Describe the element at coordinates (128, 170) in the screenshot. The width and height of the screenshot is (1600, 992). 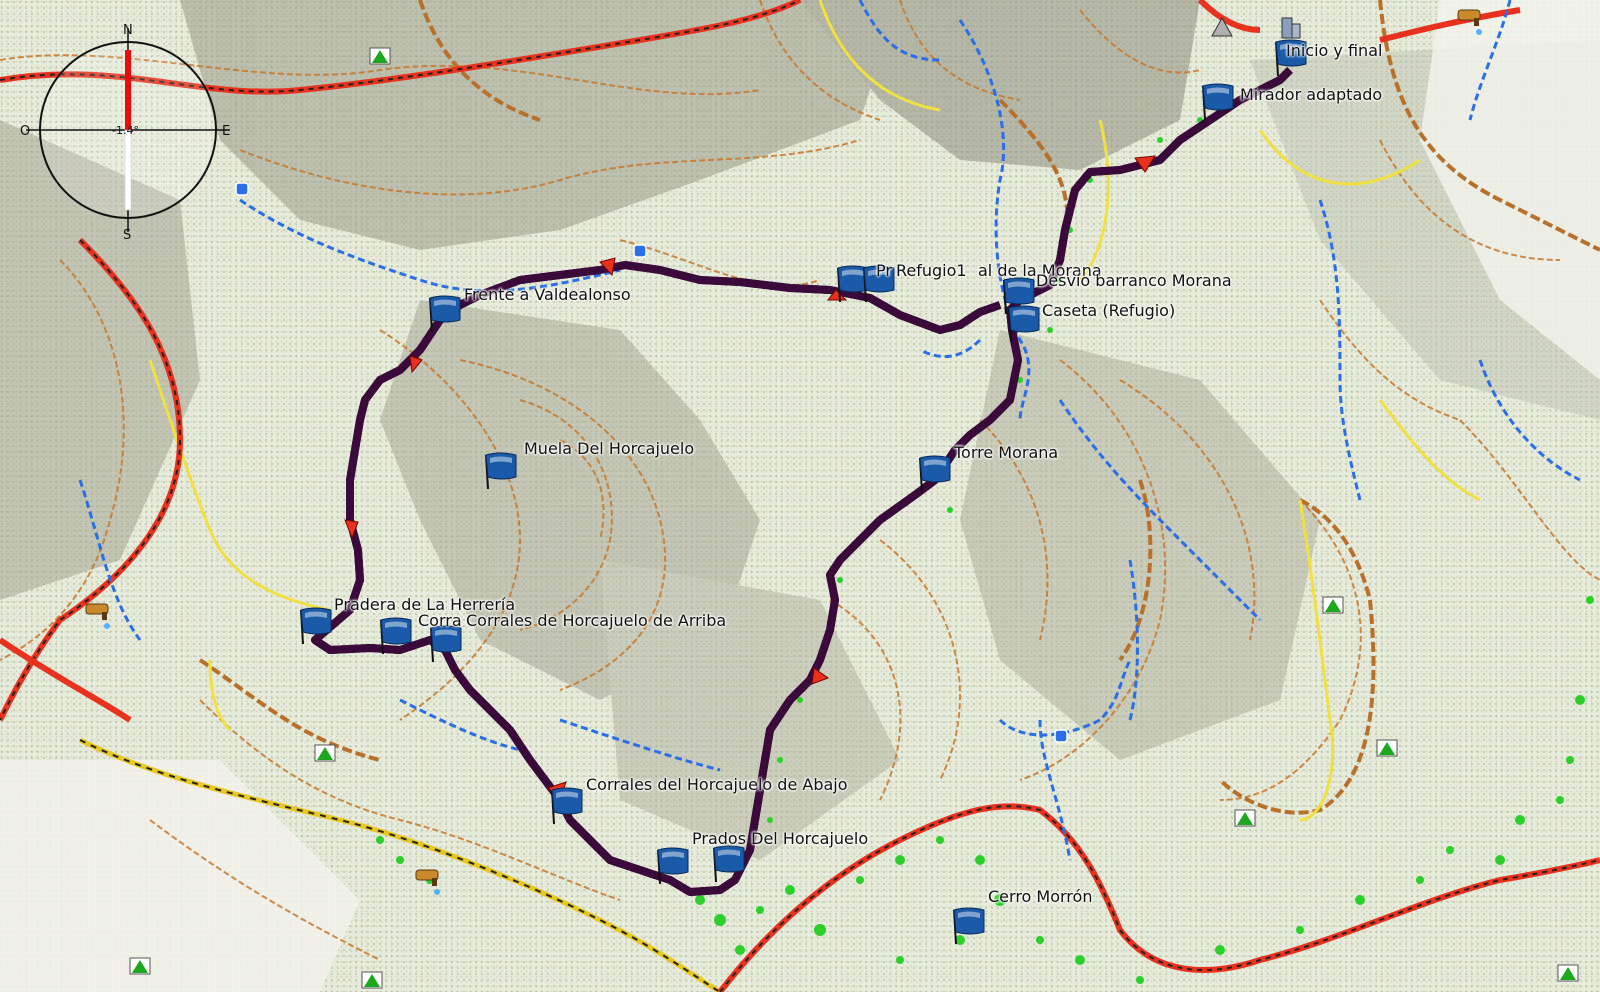
I see `compass-south-needle` at that location.